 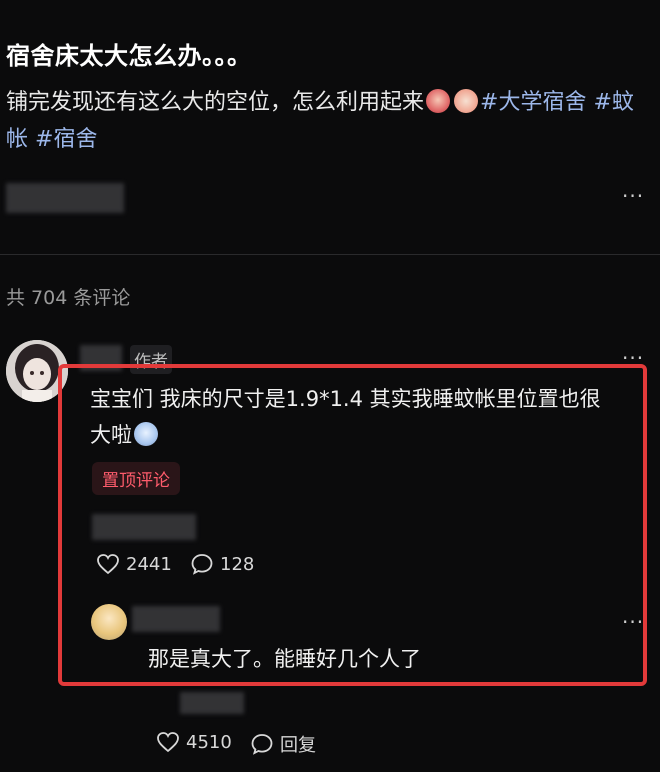 I want to click on top-comment-replies: 128, so click(x=222, y=564).